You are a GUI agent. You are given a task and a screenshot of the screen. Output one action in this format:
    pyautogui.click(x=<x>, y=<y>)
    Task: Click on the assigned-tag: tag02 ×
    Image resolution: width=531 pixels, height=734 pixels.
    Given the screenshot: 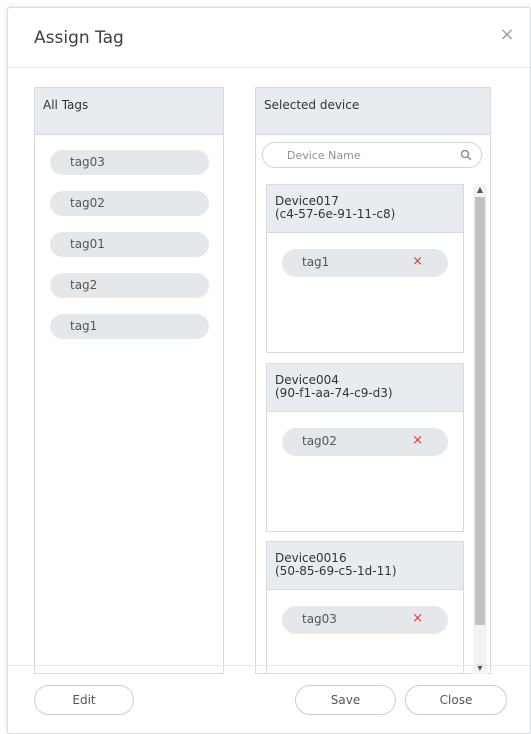 What is the action you would take?
    pyautogui.click(x=365, y=442)
    